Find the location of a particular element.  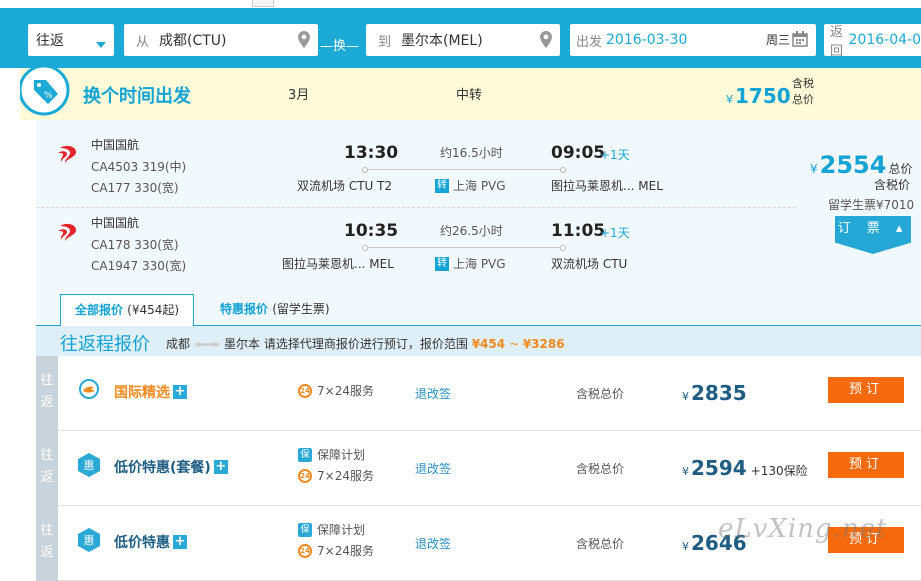

from-city-value: 成都(CTU) is located at coordinates (193, 41).